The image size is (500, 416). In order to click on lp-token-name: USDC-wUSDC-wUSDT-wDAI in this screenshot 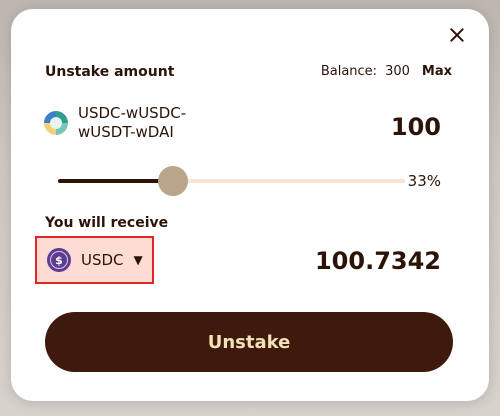, I will do `click(132, 122)`.